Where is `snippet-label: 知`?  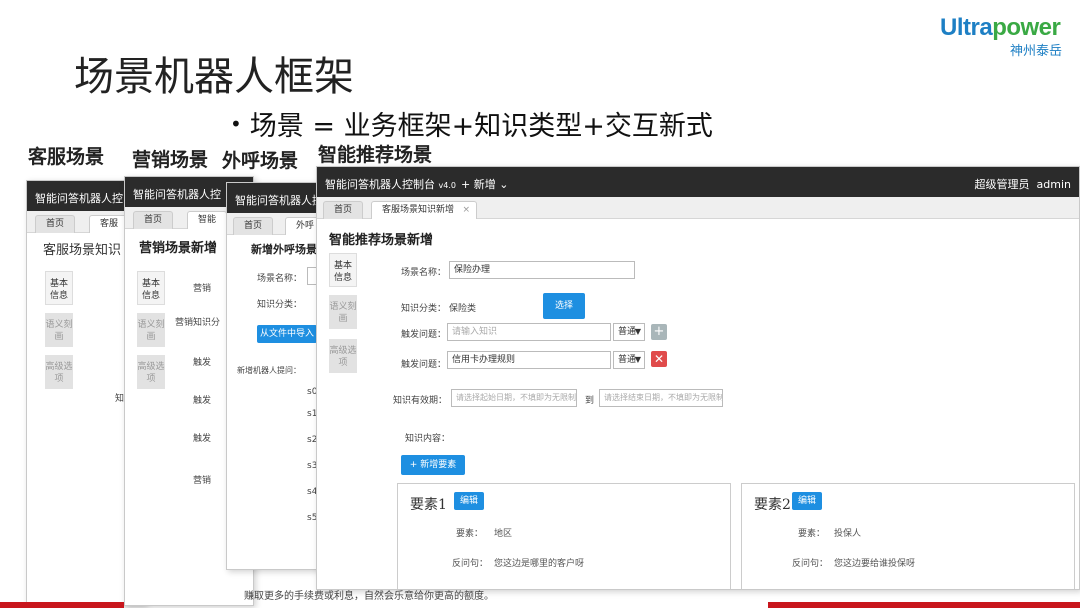
snippet-label: 知 is located at coordinates (120, 399).